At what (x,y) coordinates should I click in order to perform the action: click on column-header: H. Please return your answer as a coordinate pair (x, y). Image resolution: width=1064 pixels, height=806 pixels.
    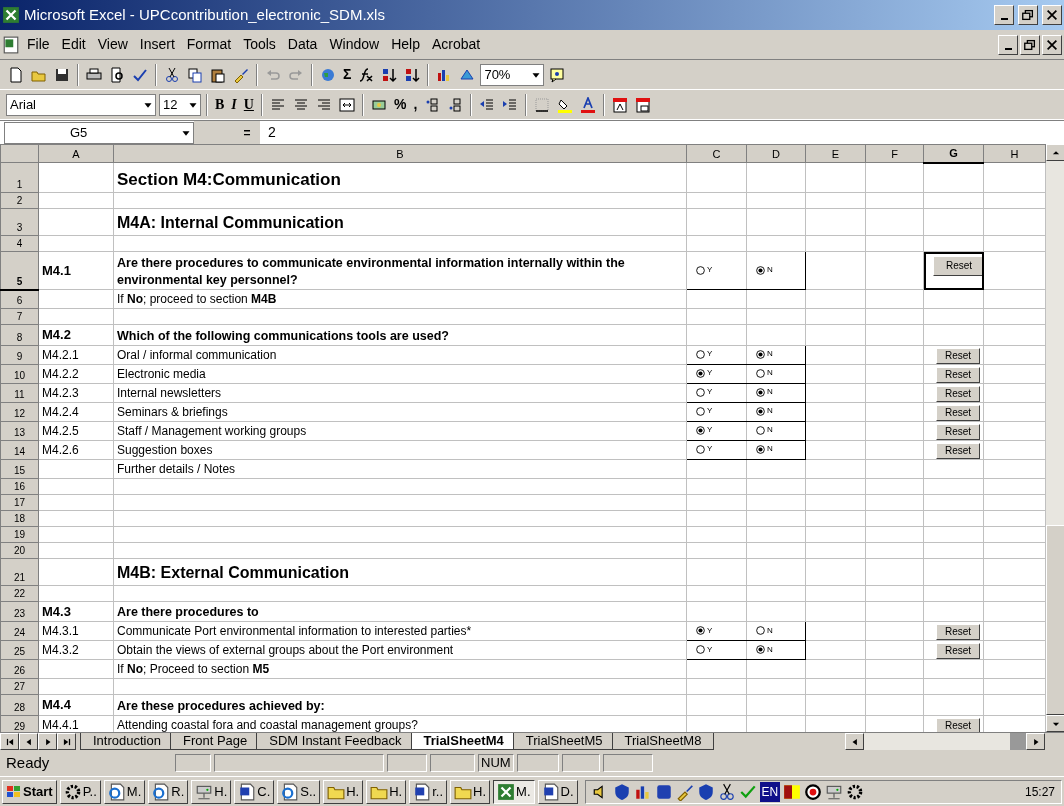
    Looking at the image, I should click on (1014, 153).